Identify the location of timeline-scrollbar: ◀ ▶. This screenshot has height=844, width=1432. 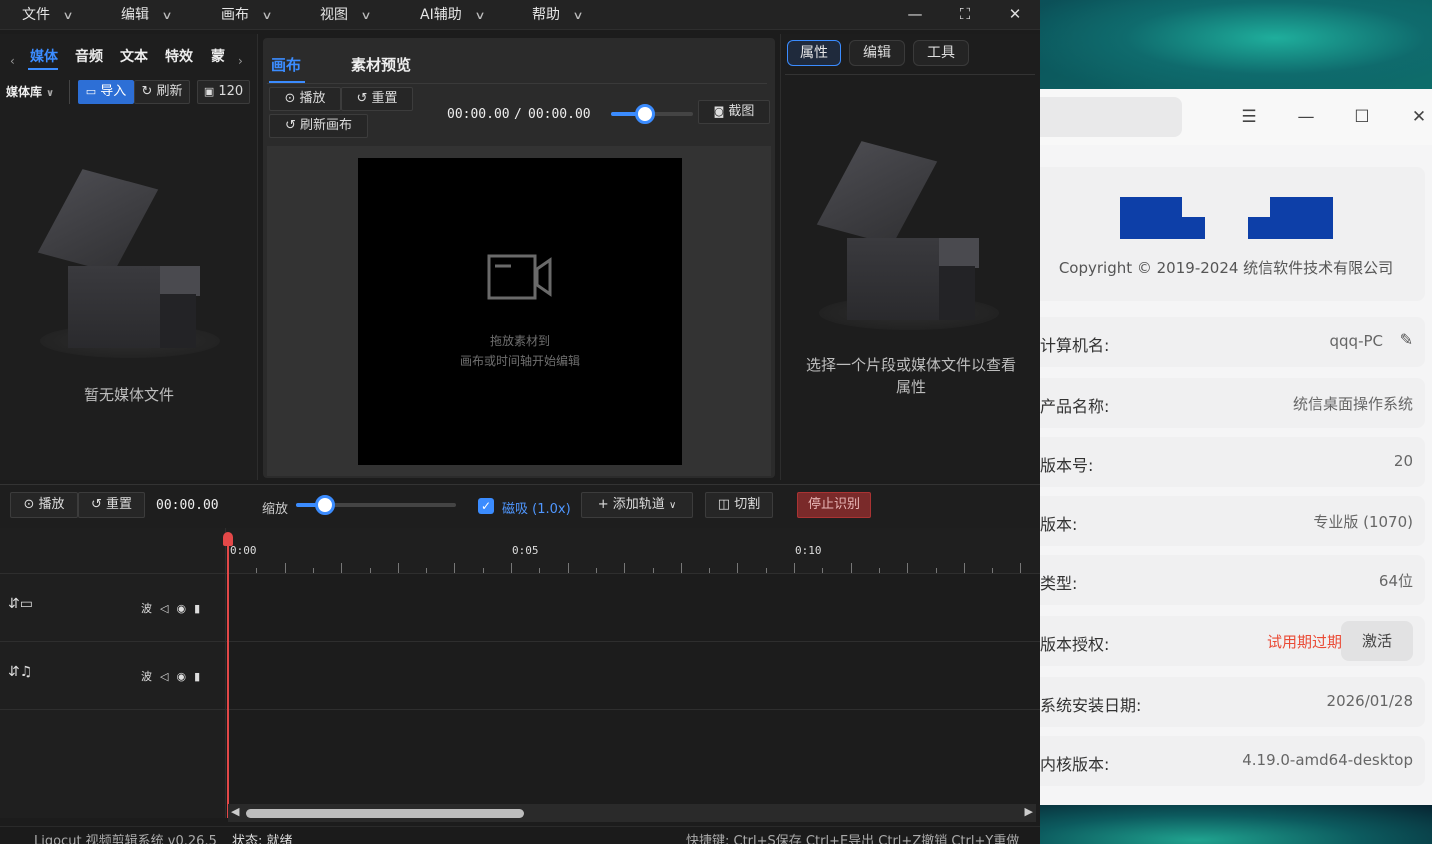
(632, 813).